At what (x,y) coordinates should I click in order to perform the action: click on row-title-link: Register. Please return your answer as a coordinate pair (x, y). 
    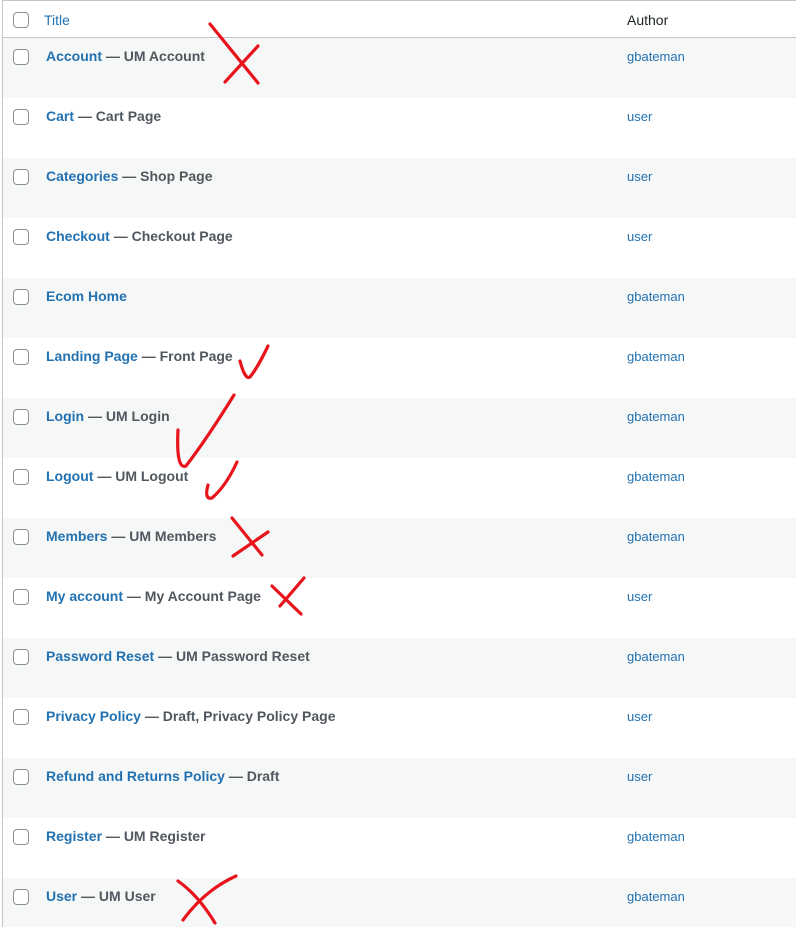
    Looking at the image, I should click on (74, 836).